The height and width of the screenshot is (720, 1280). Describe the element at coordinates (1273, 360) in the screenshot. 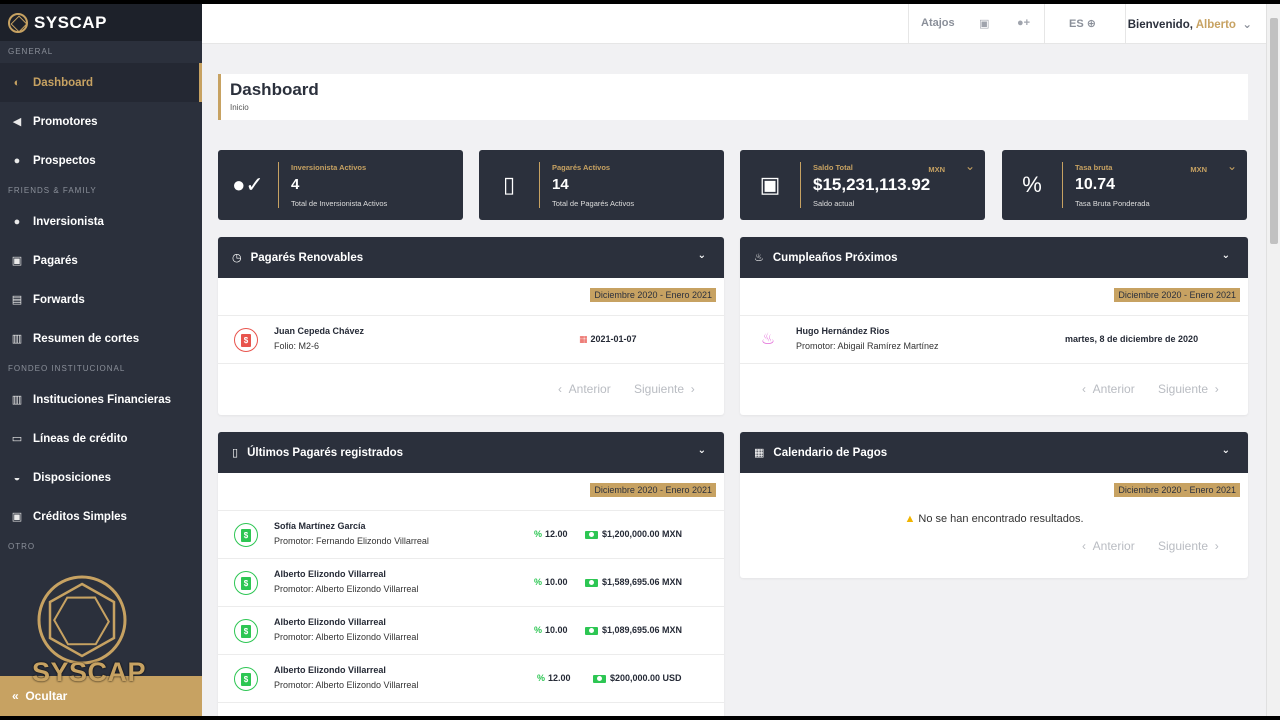

I see `page-scrollbar` at that location.